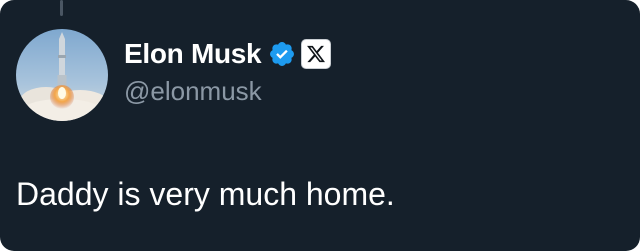 Image resolution: width=640 pixels, height=251 pixels. What do you see at coordinates (61, 8) in the screenshot?
I see `thread-connector-line` at bounding box center [61, 8].